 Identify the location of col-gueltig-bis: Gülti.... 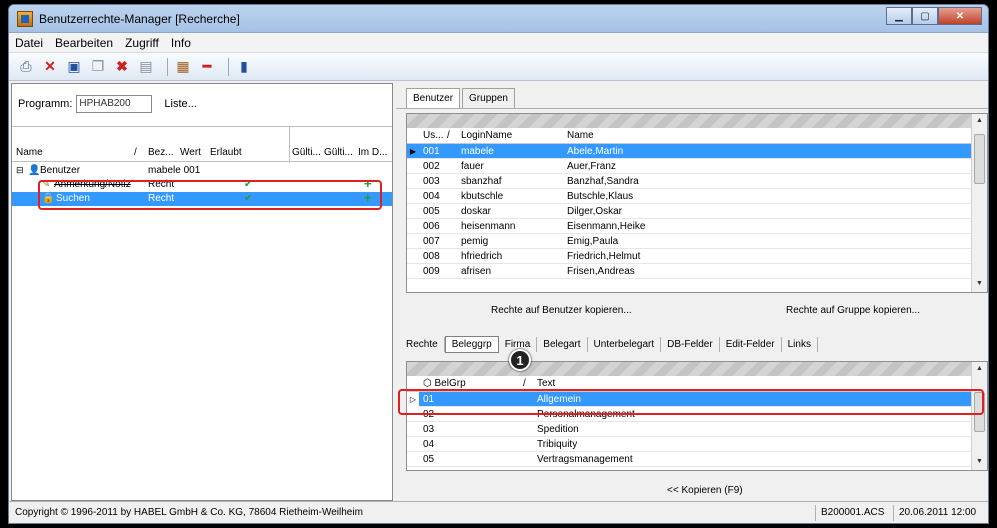
(338, 152).